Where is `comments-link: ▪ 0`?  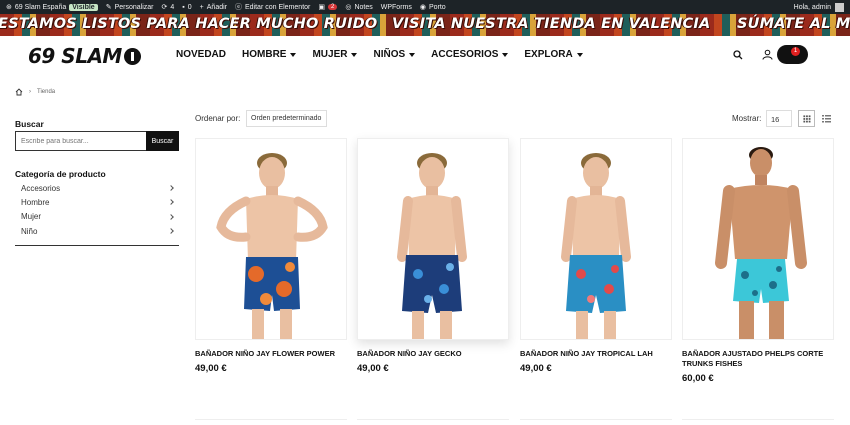
comments-link: ▪ 0 is located at coordinates (186, 7).